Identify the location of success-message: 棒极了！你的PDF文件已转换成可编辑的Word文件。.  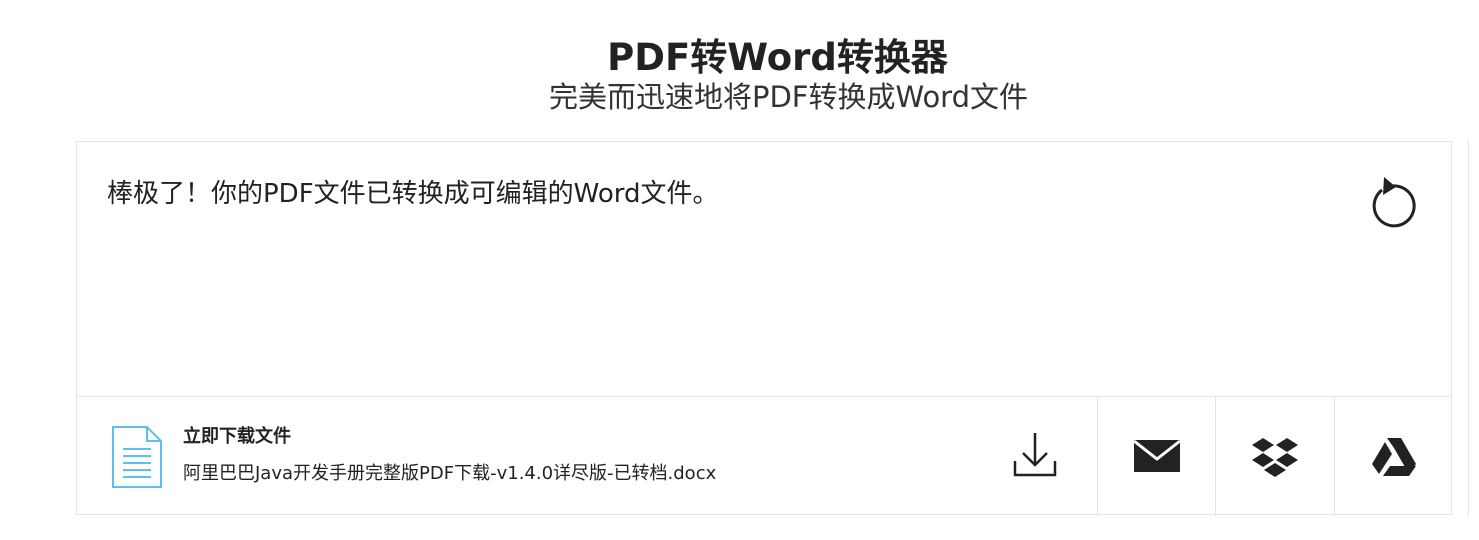
(413, 194).